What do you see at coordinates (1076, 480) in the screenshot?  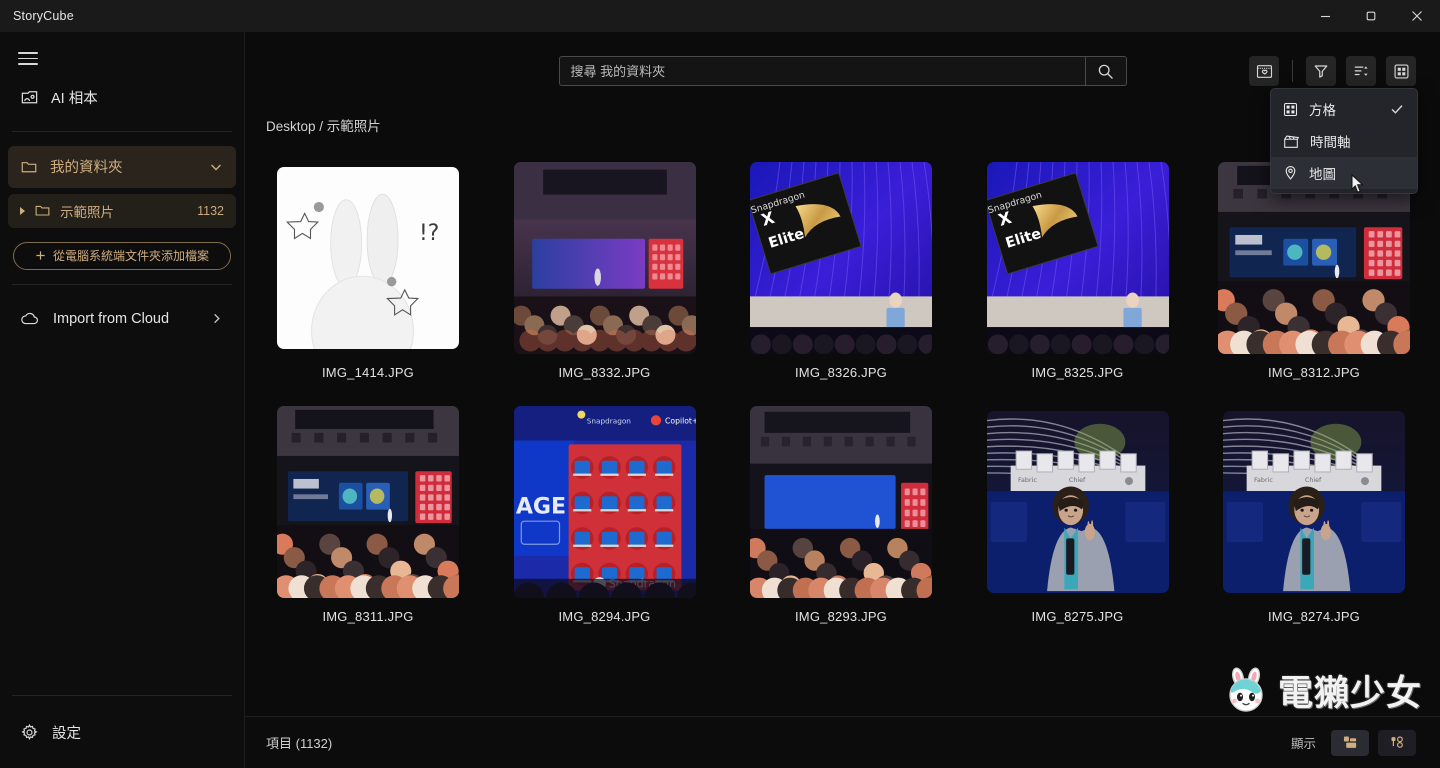 I see `svg-text: Chief` at bounding box center [1076, 480].